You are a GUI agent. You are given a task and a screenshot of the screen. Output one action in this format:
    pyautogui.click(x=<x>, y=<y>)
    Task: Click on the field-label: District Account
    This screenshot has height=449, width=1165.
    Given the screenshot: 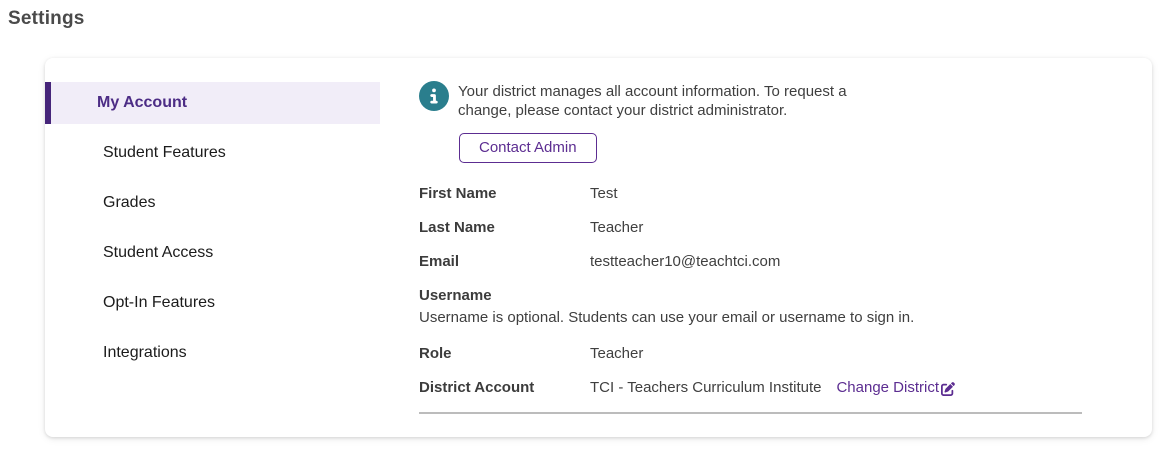 What is the action you would take?
    pyautogui.click(x=477, y=387)
    